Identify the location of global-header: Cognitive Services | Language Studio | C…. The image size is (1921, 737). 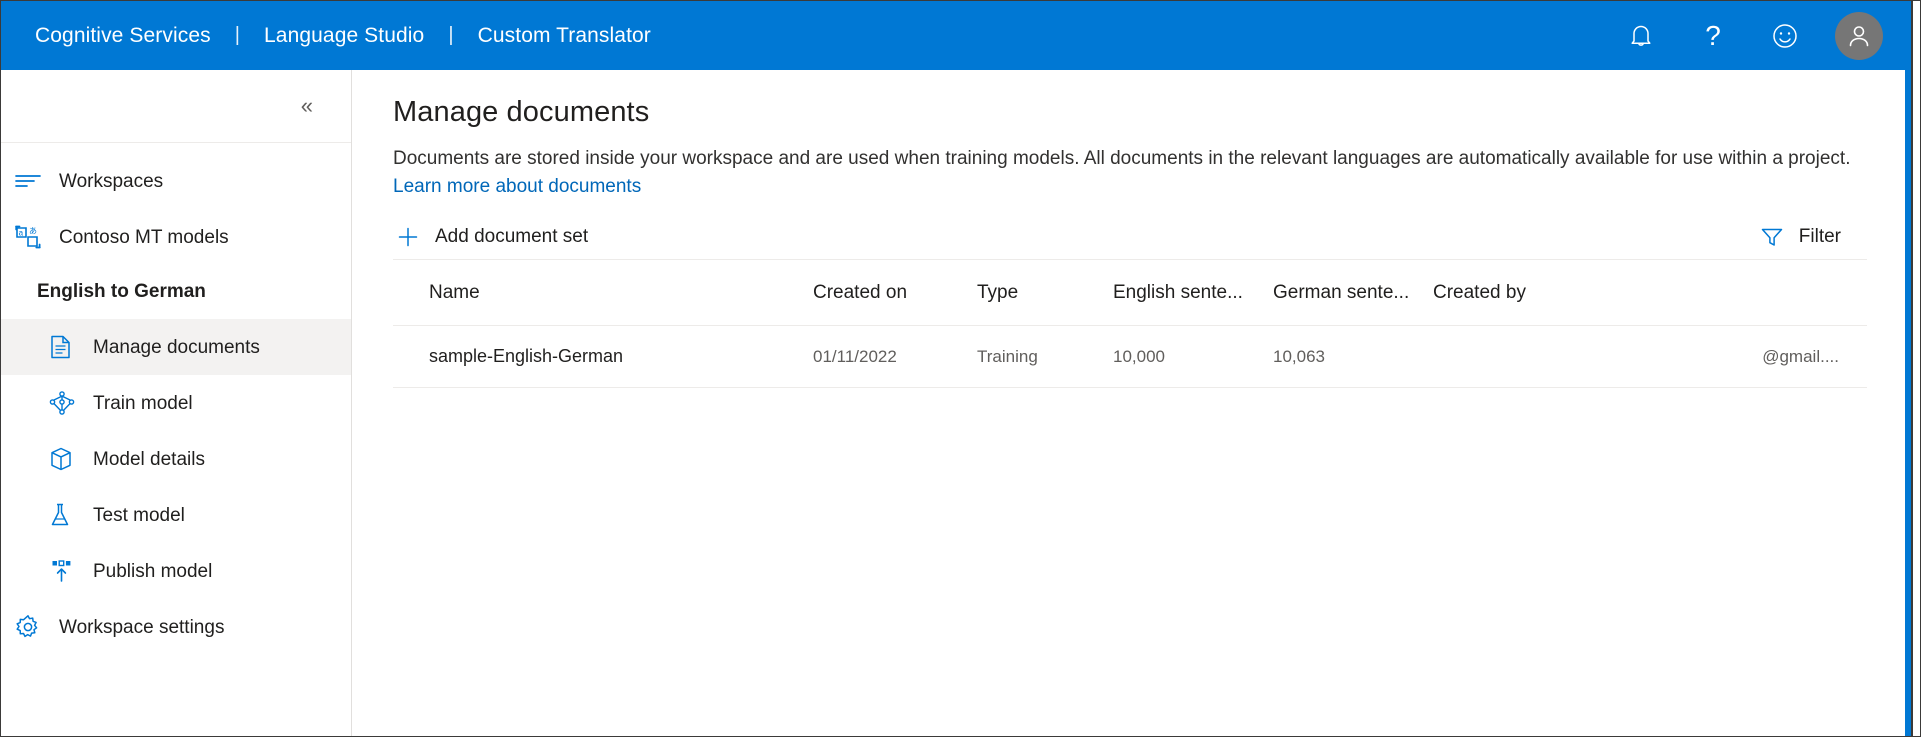
(953, 35).